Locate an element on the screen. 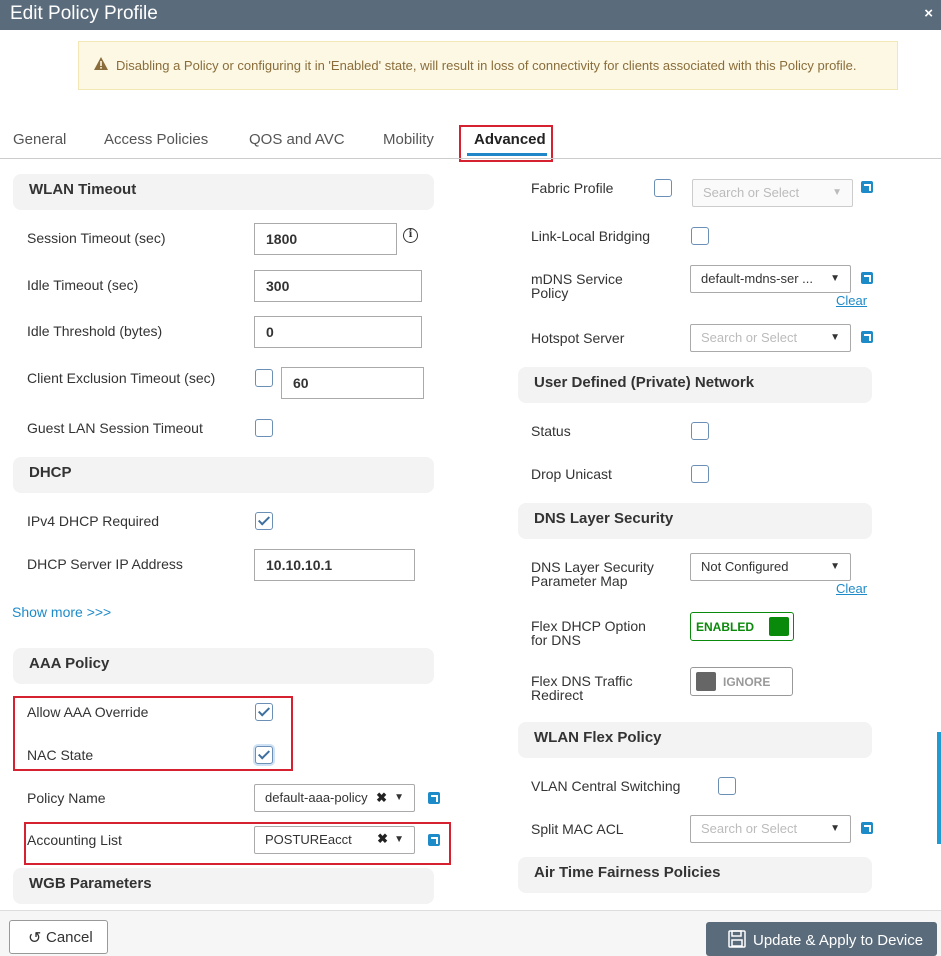 This screenshot has width=941, height=956. dhcp-server-ip-label: DHCP Server IP Address is located at coordinates (105, 564).